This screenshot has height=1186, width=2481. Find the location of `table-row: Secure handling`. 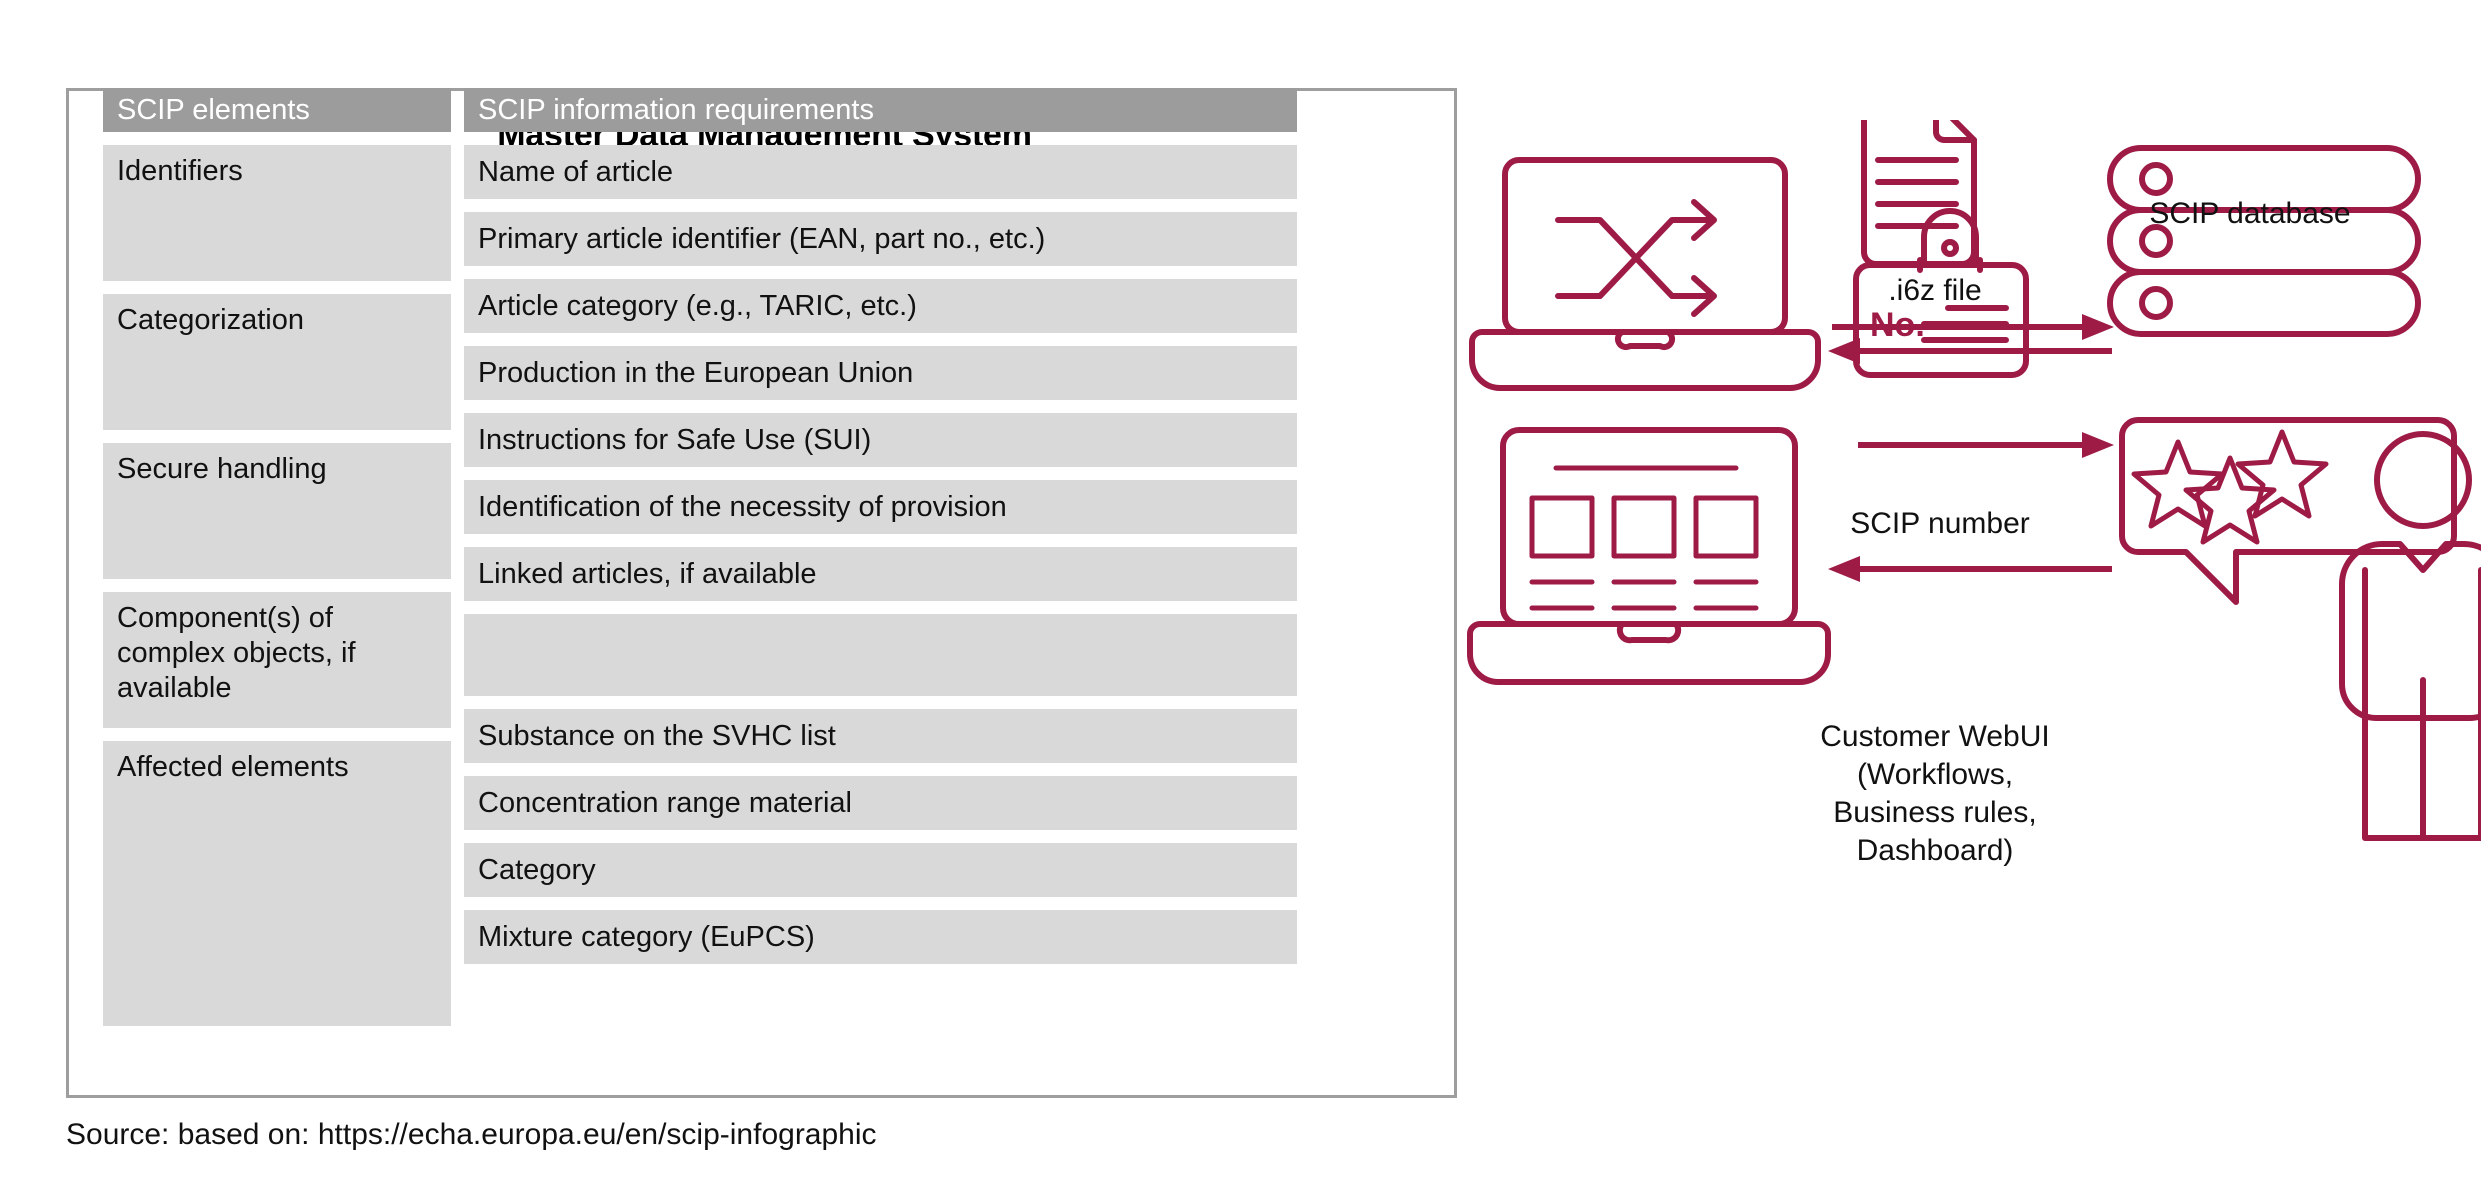

table-row: Secure handling is located at coordinates (277, 511).